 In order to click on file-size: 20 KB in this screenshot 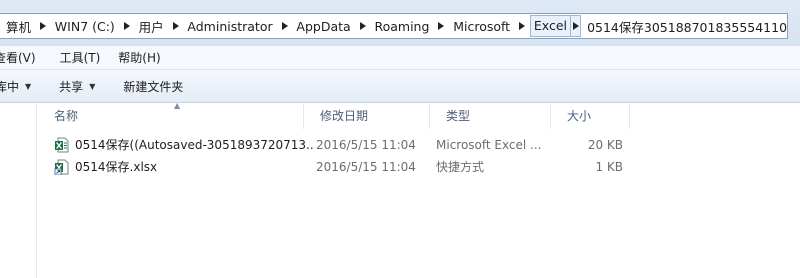, I will do `click(605, 145)`.